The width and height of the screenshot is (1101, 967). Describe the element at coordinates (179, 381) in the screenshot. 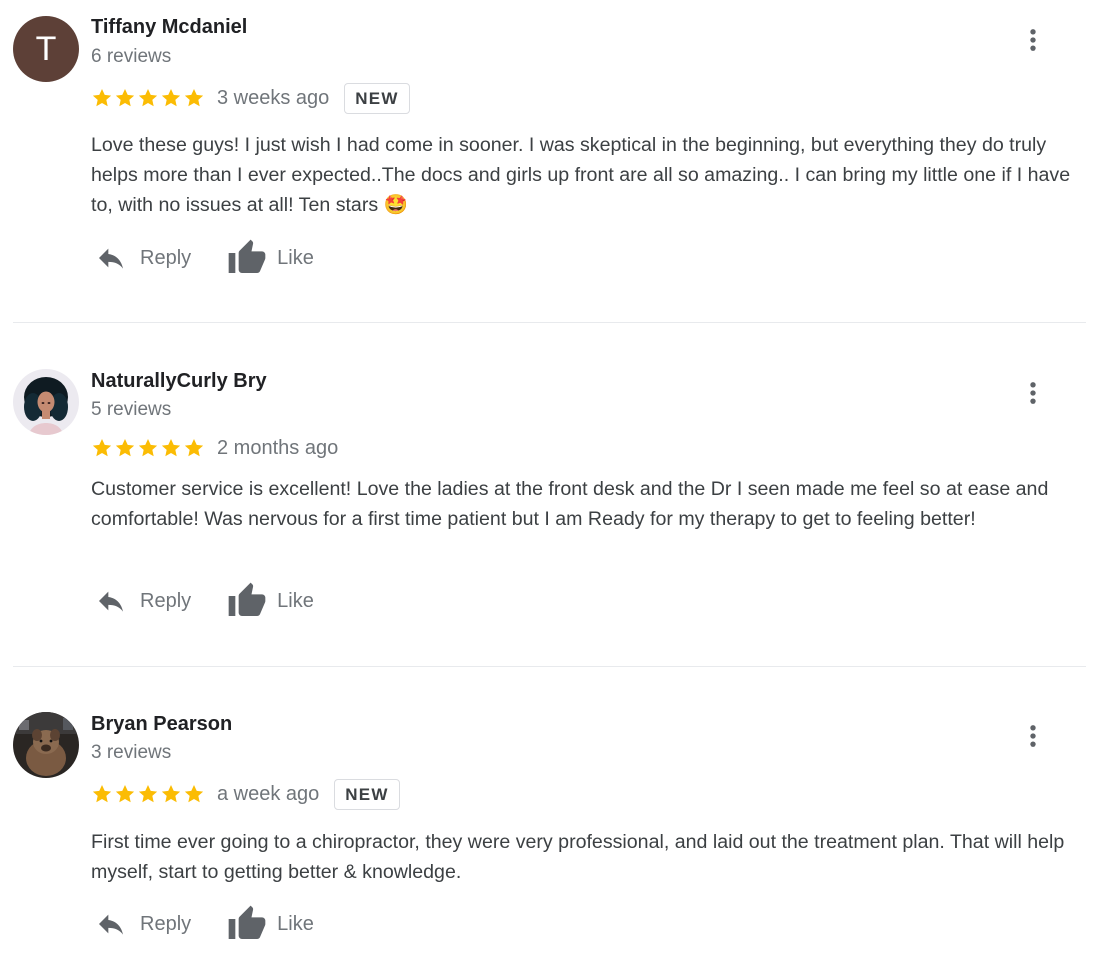

I see `reviewer-name: NaturallyCurly Bry` at that location.